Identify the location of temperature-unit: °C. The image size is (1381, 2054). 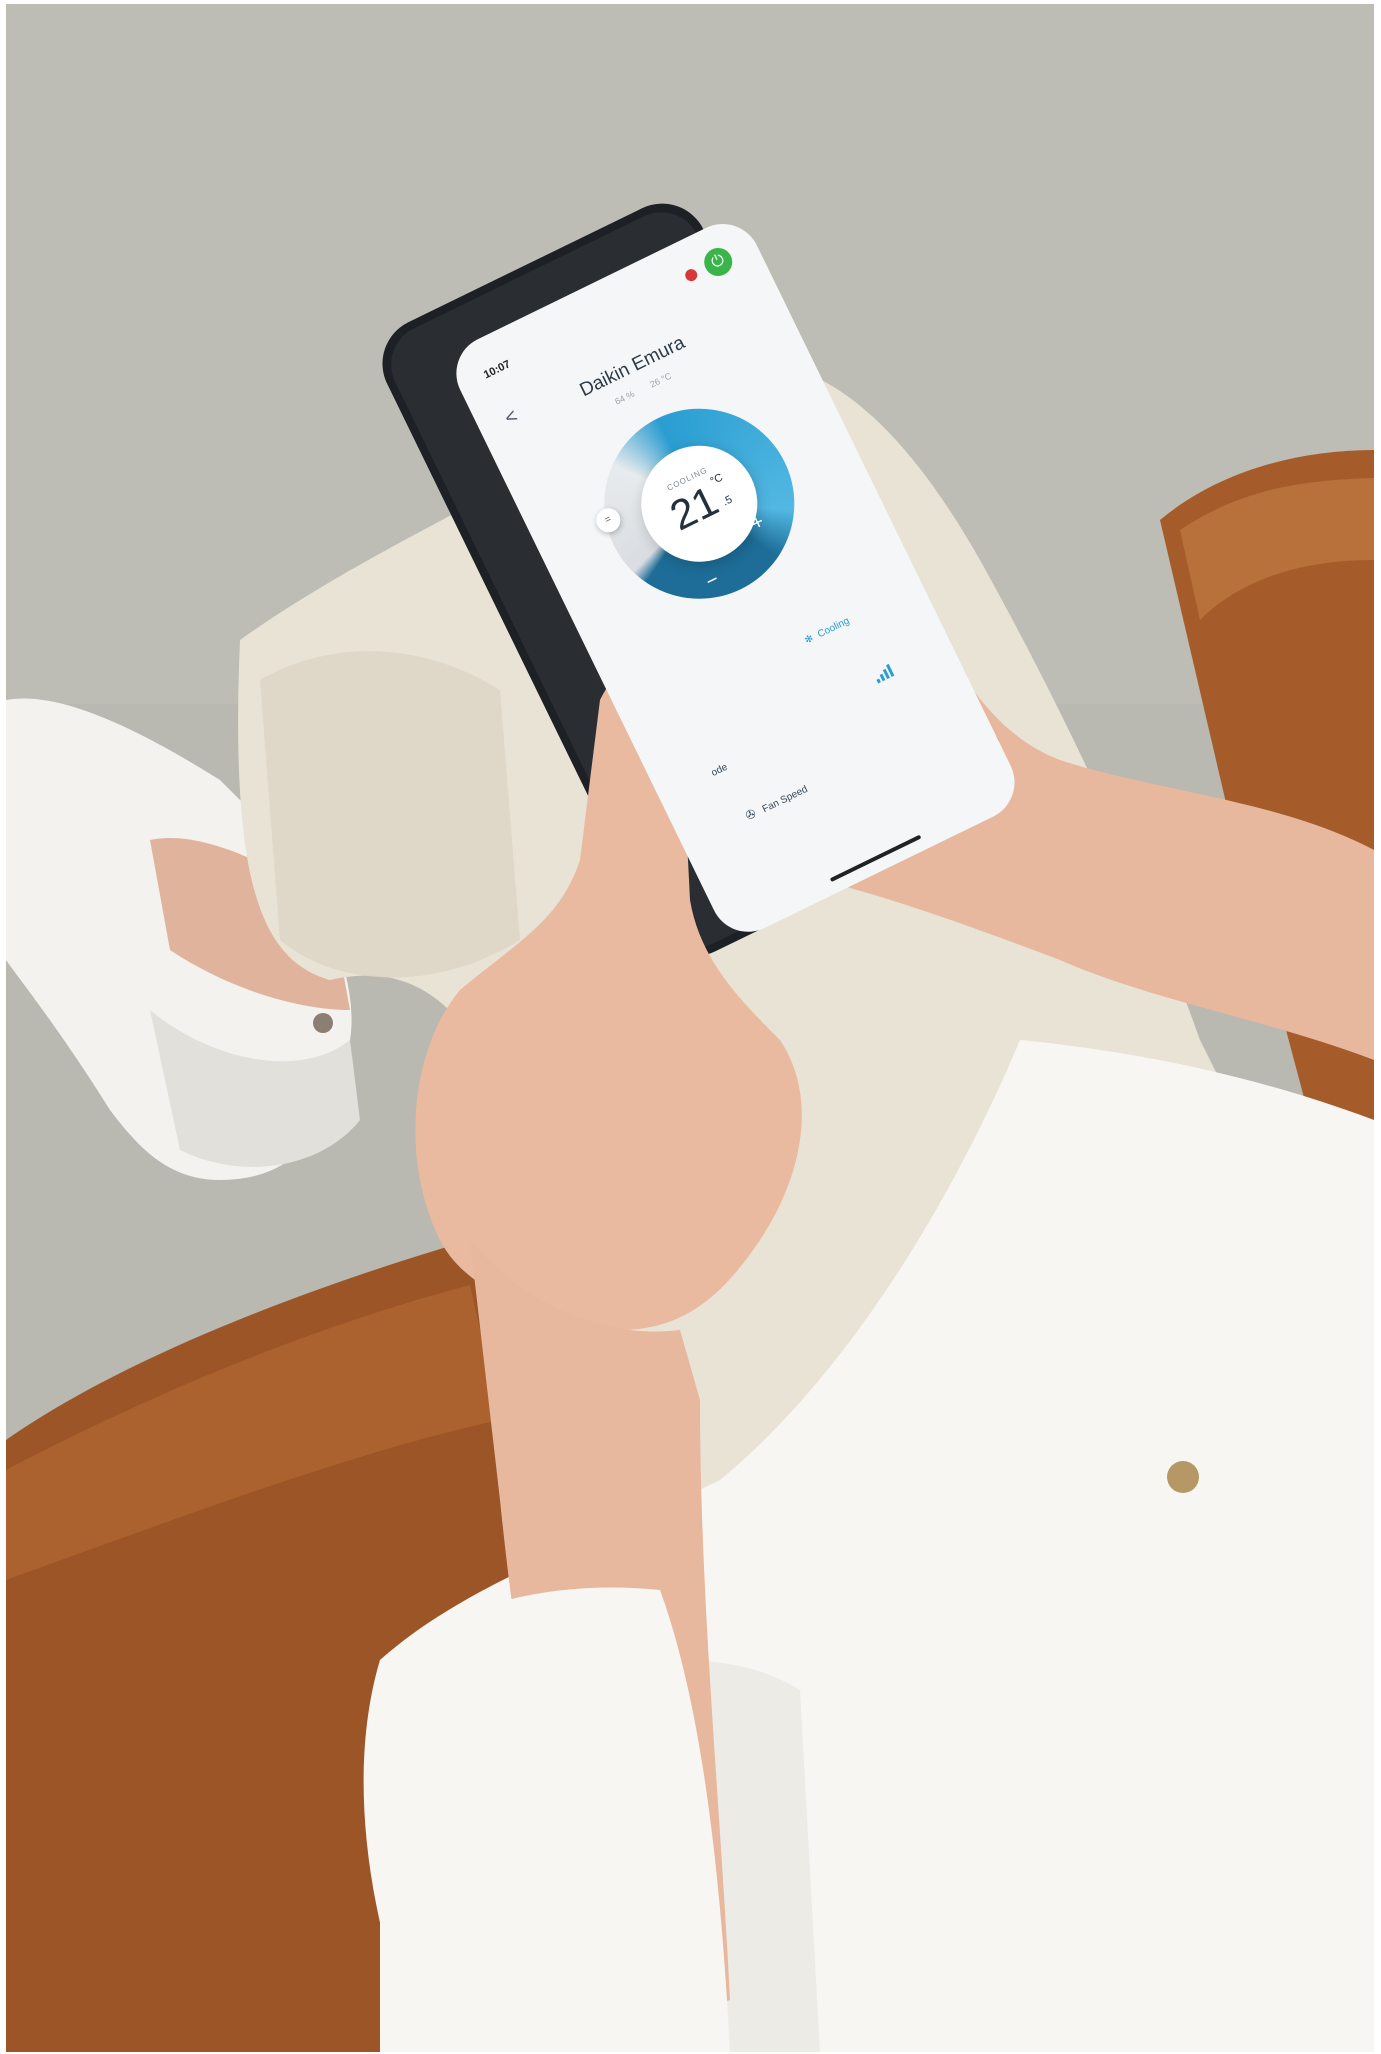
(716, 479).